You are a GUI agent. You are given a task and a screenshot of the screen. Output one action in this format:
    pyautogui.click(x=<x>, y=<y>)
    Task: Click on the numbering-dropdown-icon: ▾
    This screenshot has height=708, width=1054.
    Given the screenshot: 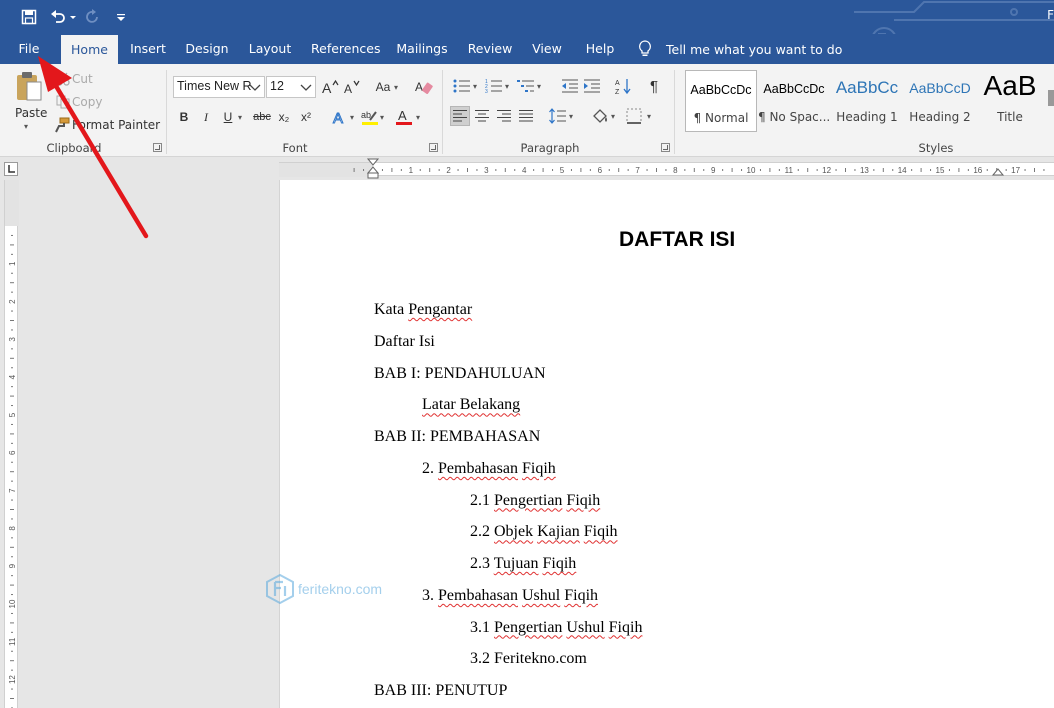 What is the action you would take?
    pyautogui.click(x=507, y=86)
    